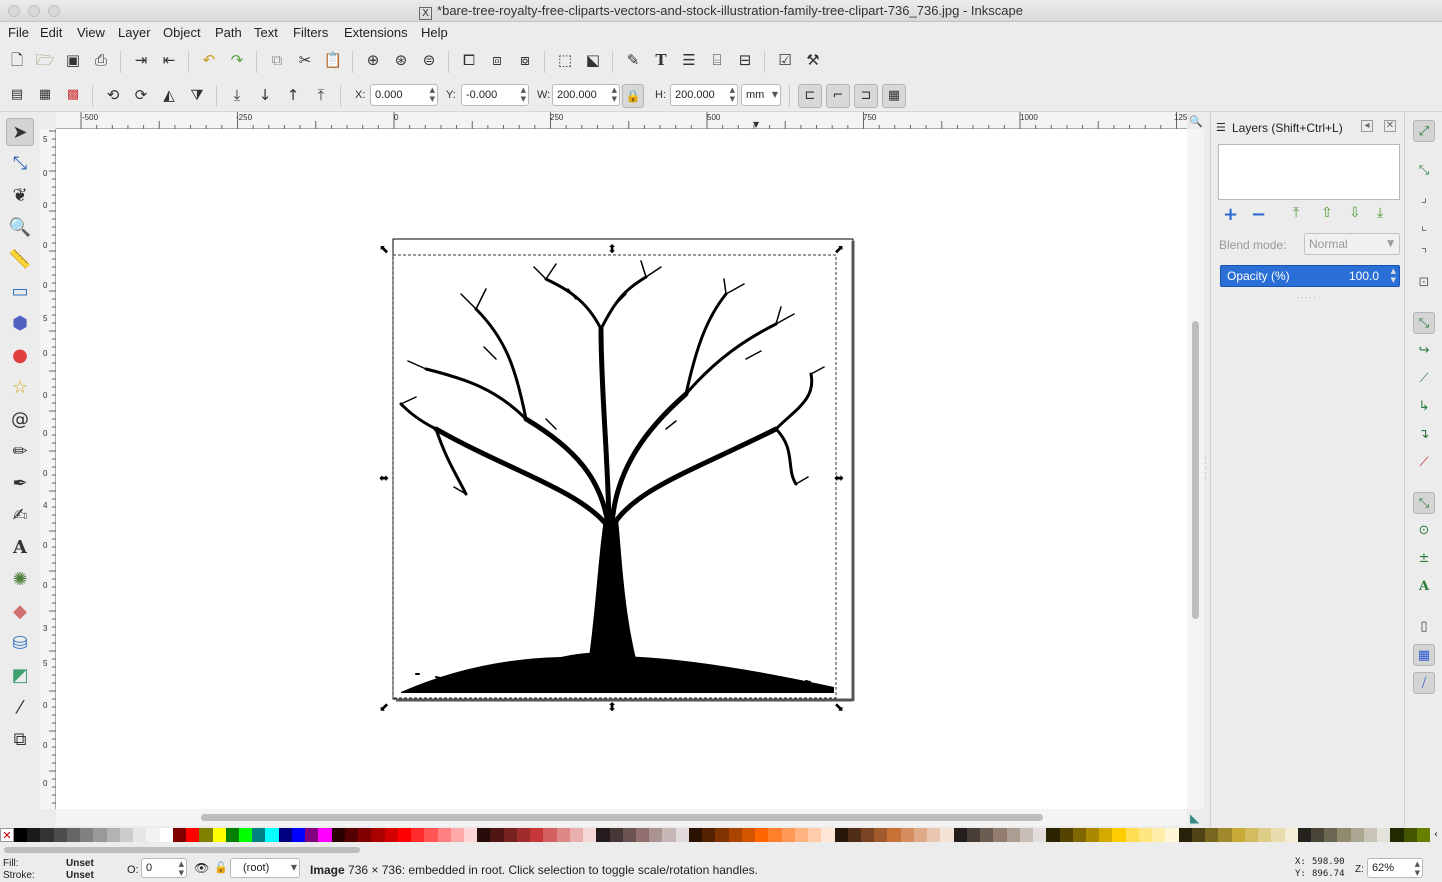 The image size is (1442, 882). I want to click on snap-line-midpoint-icon: ⟋, so click(1424, 463).